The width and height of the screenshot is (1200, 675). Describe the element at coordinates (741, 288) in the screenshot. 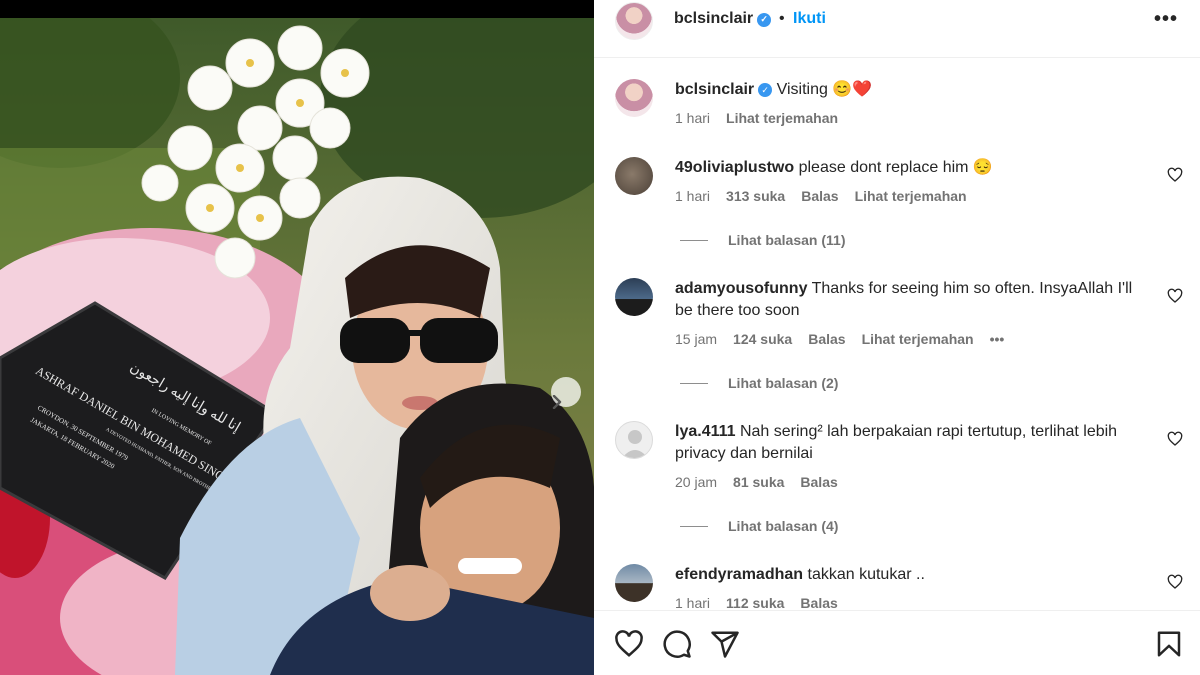

I see `comment-username: adamyousofunny` at that location.